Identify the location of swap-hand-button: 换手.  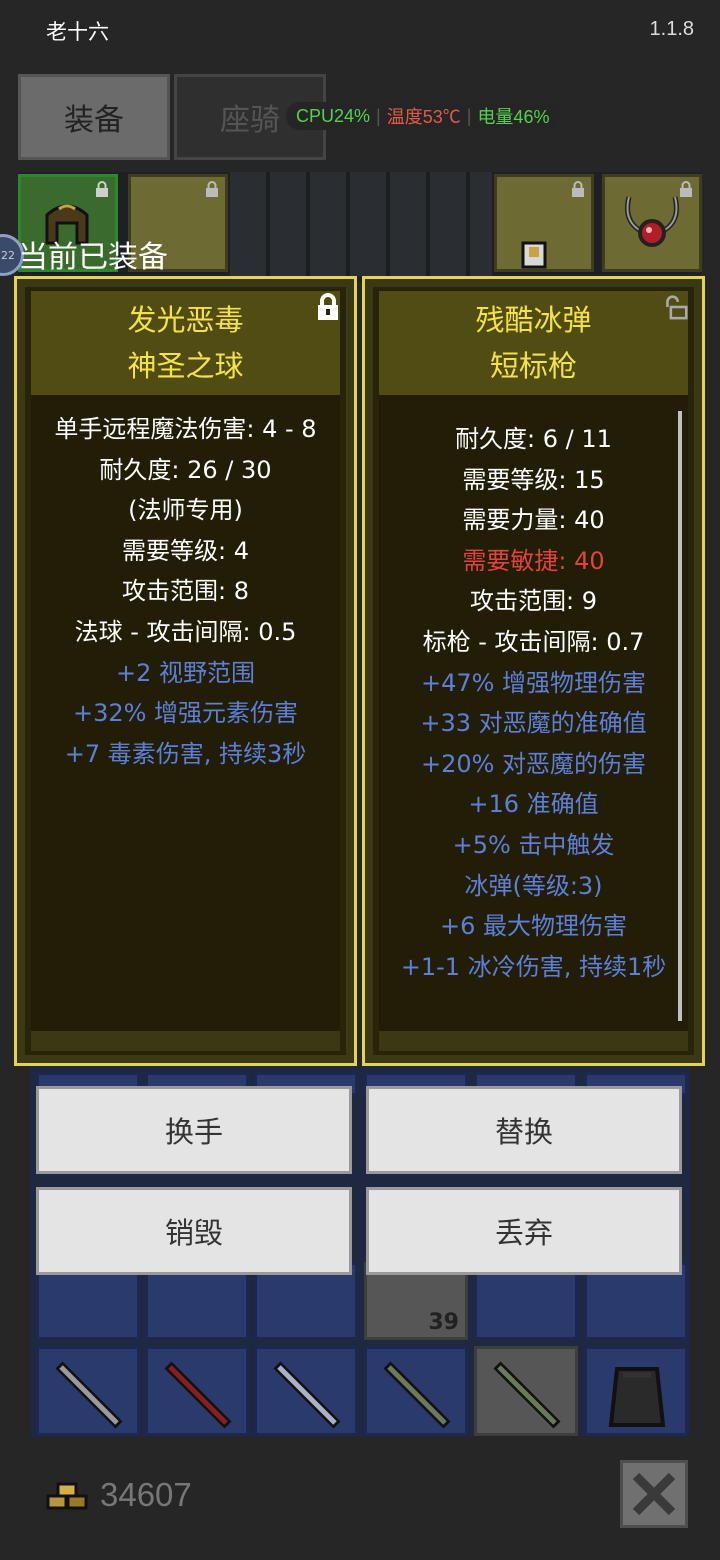
(194, 1130).